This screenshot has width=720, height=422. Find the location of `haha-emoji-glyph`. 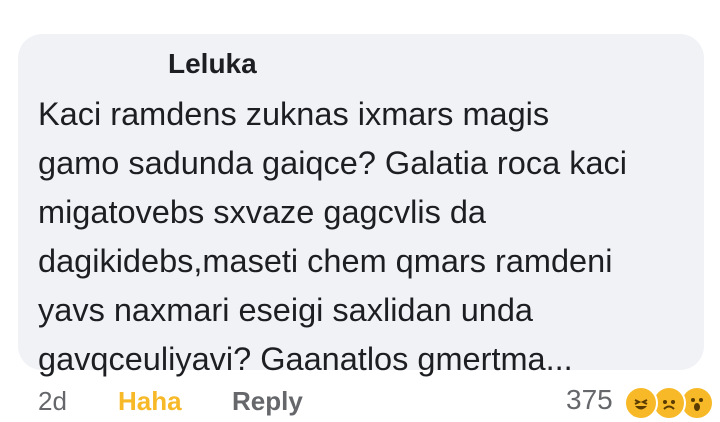

haha-emoji-glyph is located at coordinates (641, 404).